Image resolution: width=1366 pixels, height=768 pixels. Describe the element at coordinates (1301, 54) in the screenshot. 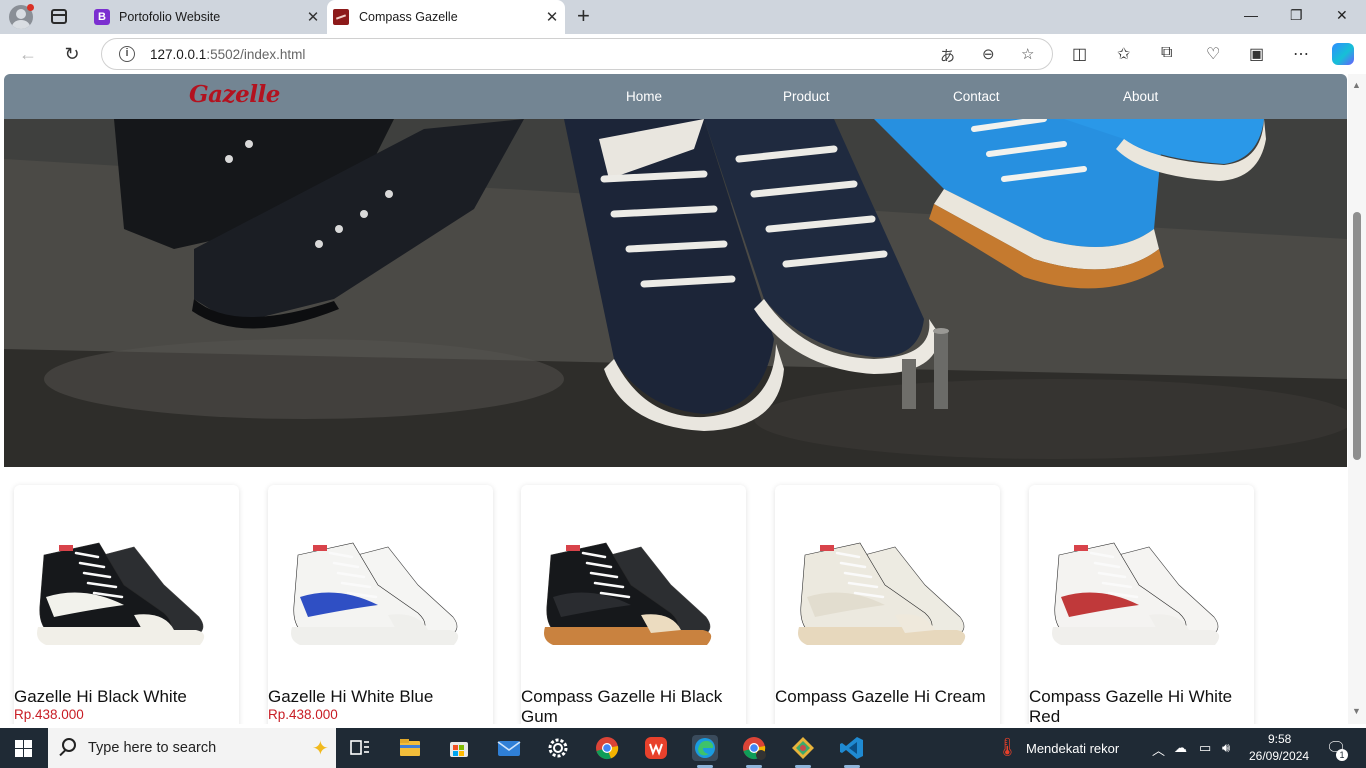

I see `more-options-icon: ⋯` at that location.